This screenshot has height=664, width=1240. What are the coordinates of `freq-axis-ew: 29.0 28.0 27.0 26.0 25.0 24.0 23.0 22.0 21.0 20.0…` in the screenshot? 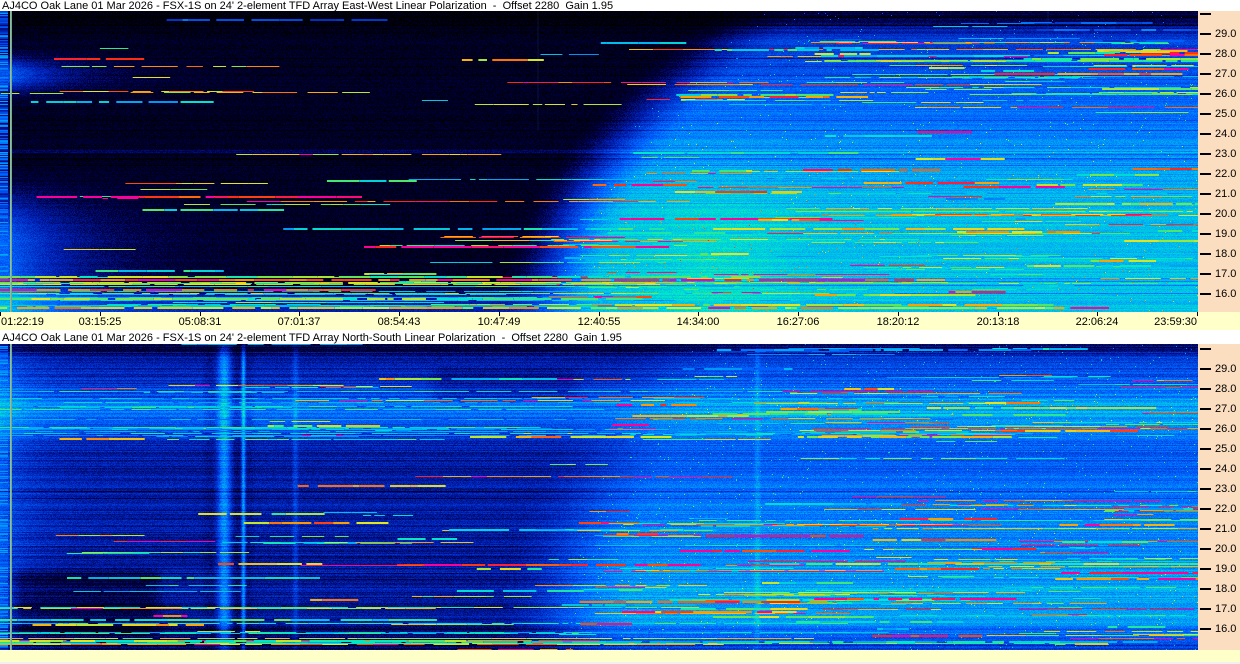 It's located at (1219, 161).